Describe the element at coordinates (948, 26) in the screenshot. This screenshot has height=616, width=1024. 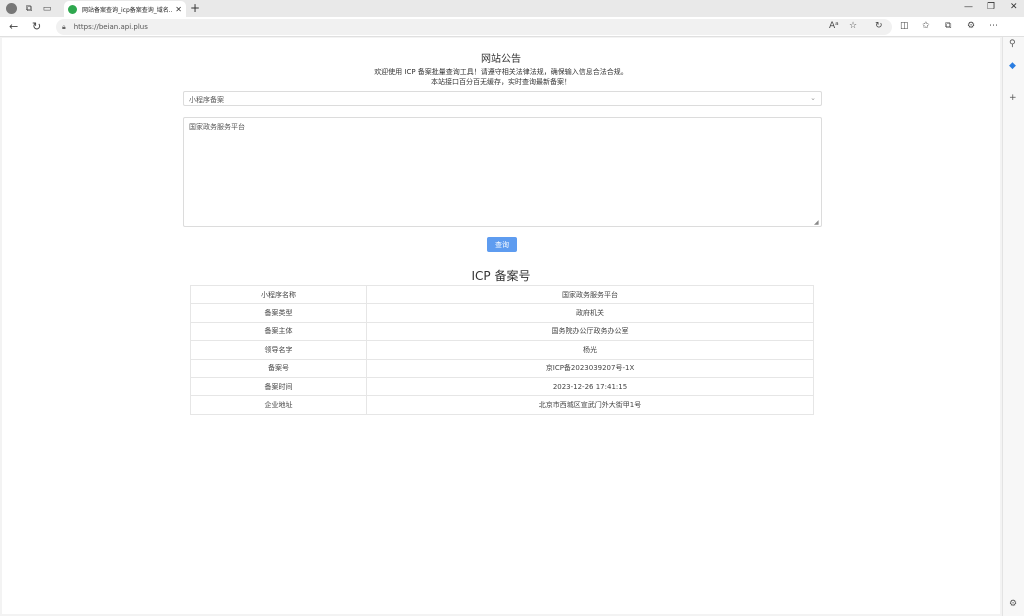
I see `collections-icon: ⧉` at that location.